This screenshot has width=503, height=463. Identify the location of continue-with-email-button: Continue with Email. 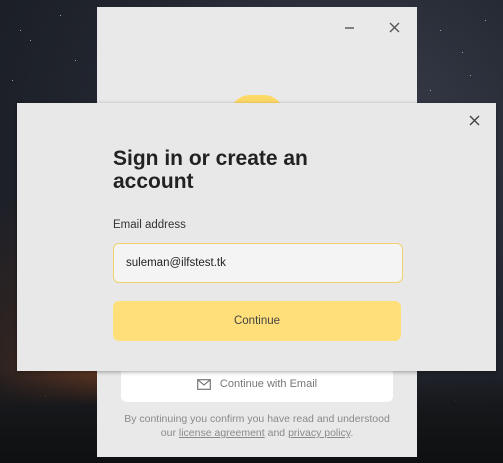
(257, 384).